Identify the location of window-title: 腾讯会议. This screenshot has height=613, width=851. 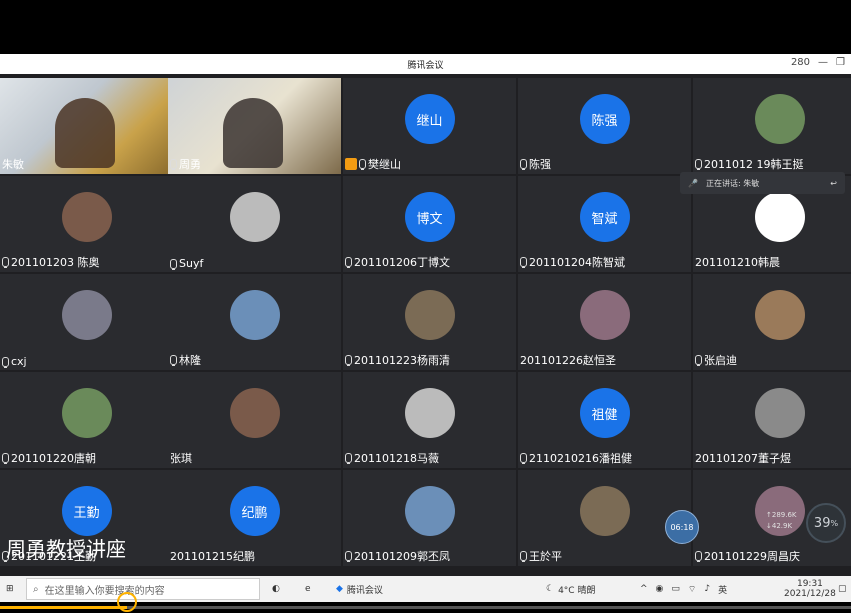
(425, 66).